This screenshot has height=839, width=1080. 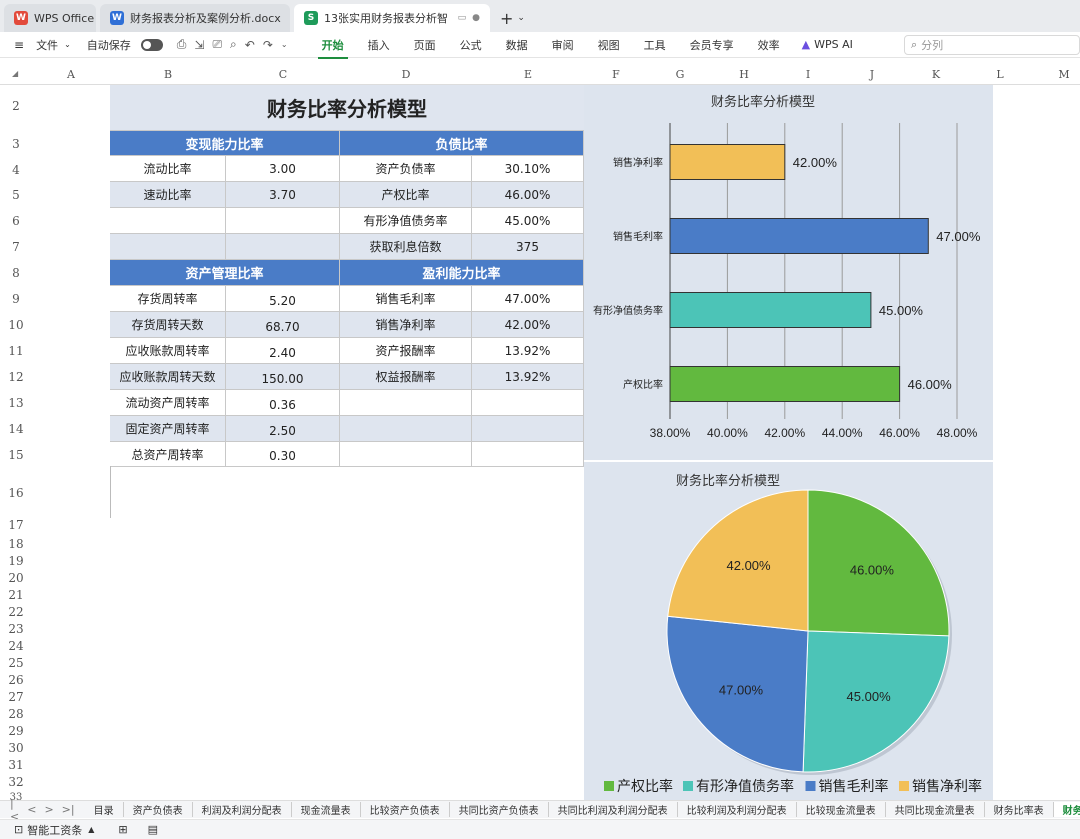 What do you see at coordinates (122, 829) in the screenshot?
I see `layout-icon: ⊞` at bounding box center [122, 829].